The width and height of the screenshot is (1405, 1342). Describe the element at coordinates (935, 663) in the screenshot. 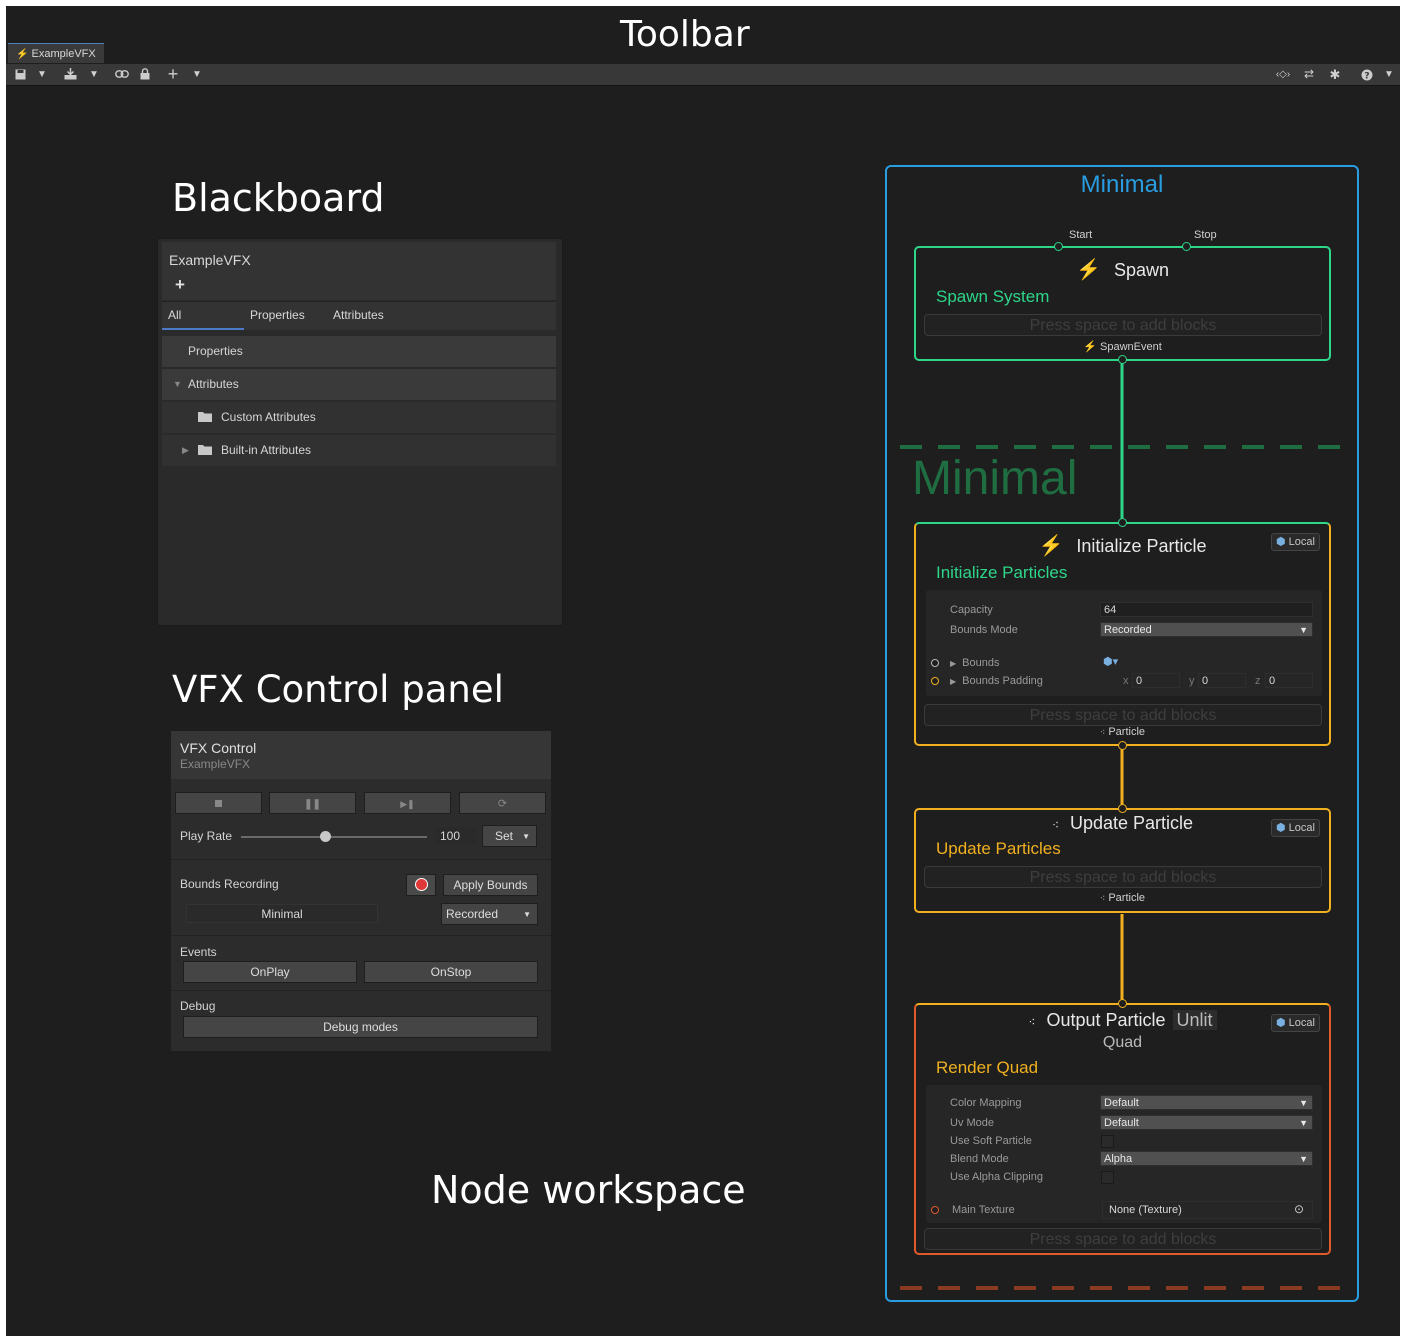

I see `bounds-port` at that location.